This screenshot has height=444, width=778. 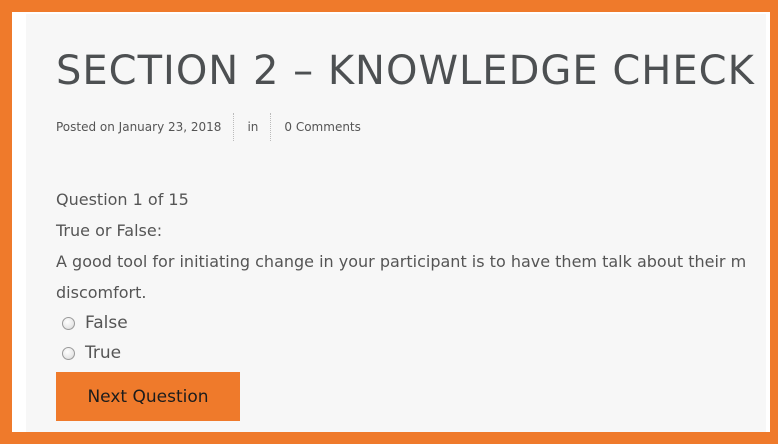 What do you see at coordinates (253, 127) in the screenshot?
I see `category-label: in` at bounding box center [253, 127].